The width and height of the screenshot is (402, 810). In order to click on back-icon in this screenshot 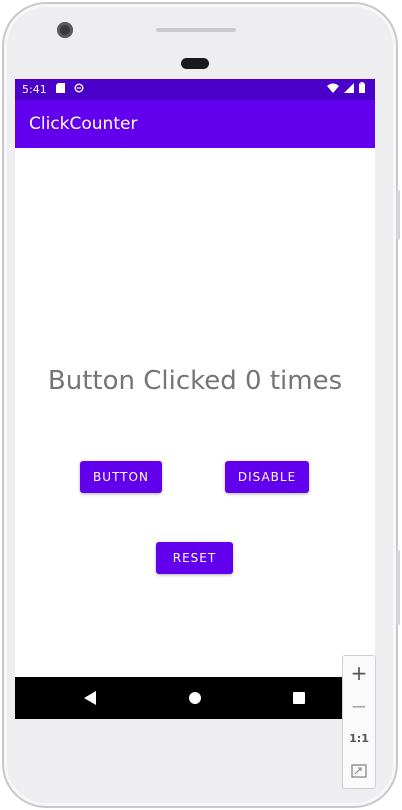, I will do `click(90, 698)`.